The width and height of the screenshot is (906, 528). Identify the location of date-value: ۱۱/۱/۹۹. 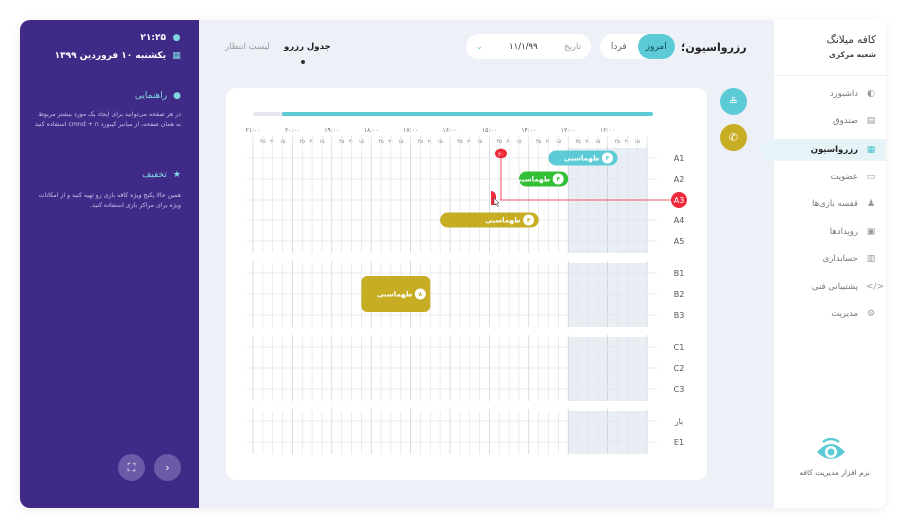
(523, 46).